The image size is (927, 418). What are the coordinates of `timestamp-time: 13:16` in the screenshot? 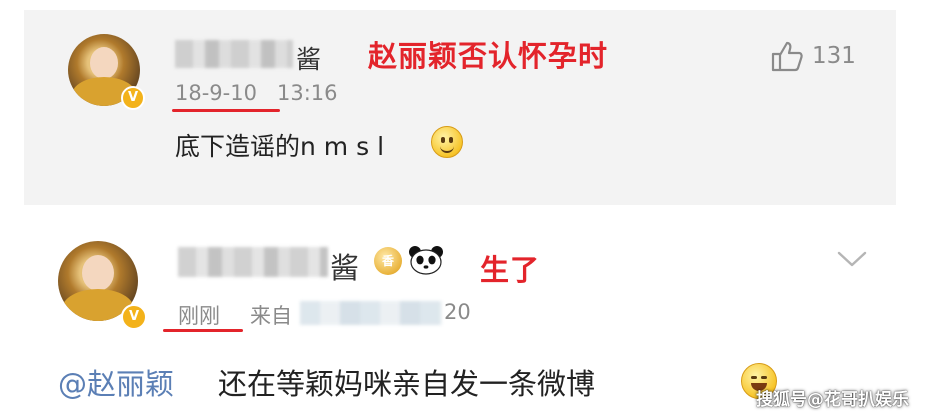 It's located at (307, 93).